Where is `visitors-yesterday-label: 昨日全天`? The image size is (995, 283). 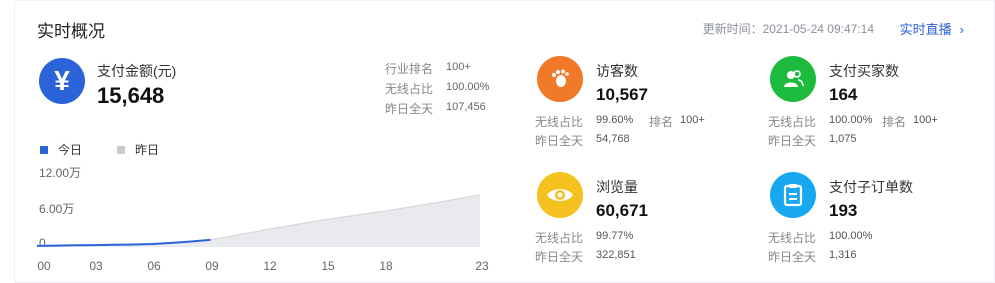 visitors-yesterday-label: 昨日全天 is located at coordinates (559, 141).